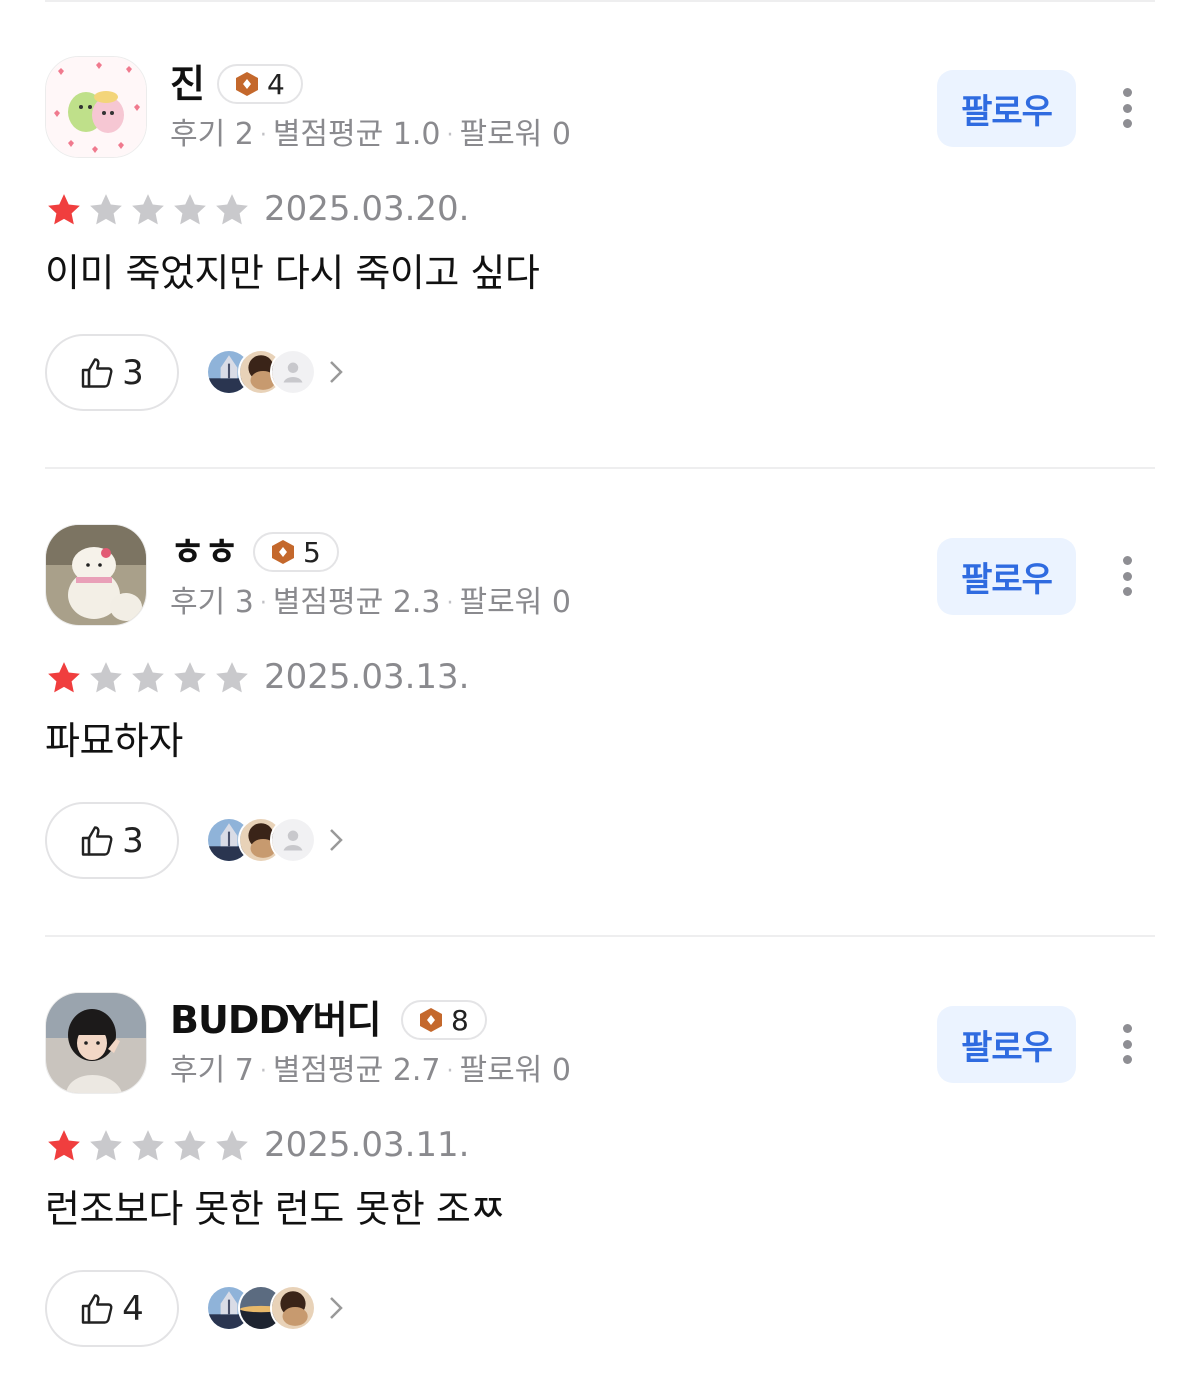 The height and width of the screenshot is (1385, 1200). I want to click on like-button: 4, so click(112, 1308).